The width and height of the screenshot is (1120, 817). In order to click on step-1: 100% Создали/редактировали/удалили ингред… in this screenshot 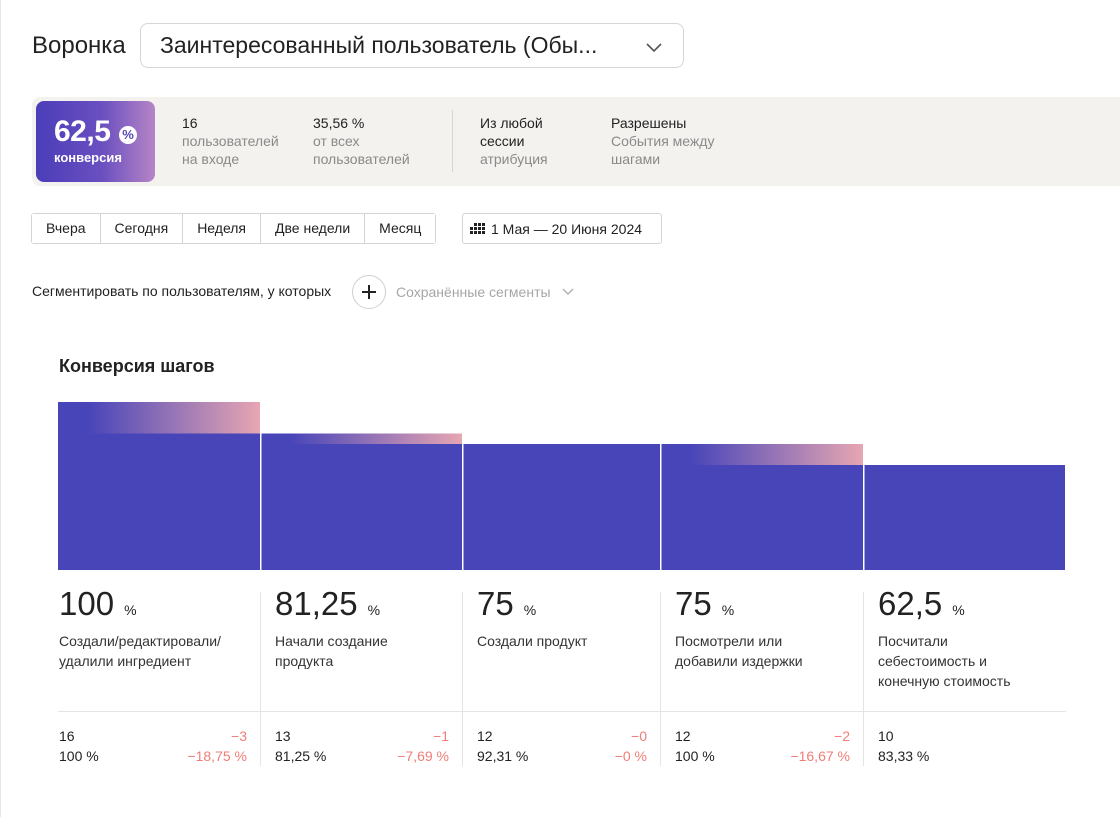, I will do `click(140, 628)`.